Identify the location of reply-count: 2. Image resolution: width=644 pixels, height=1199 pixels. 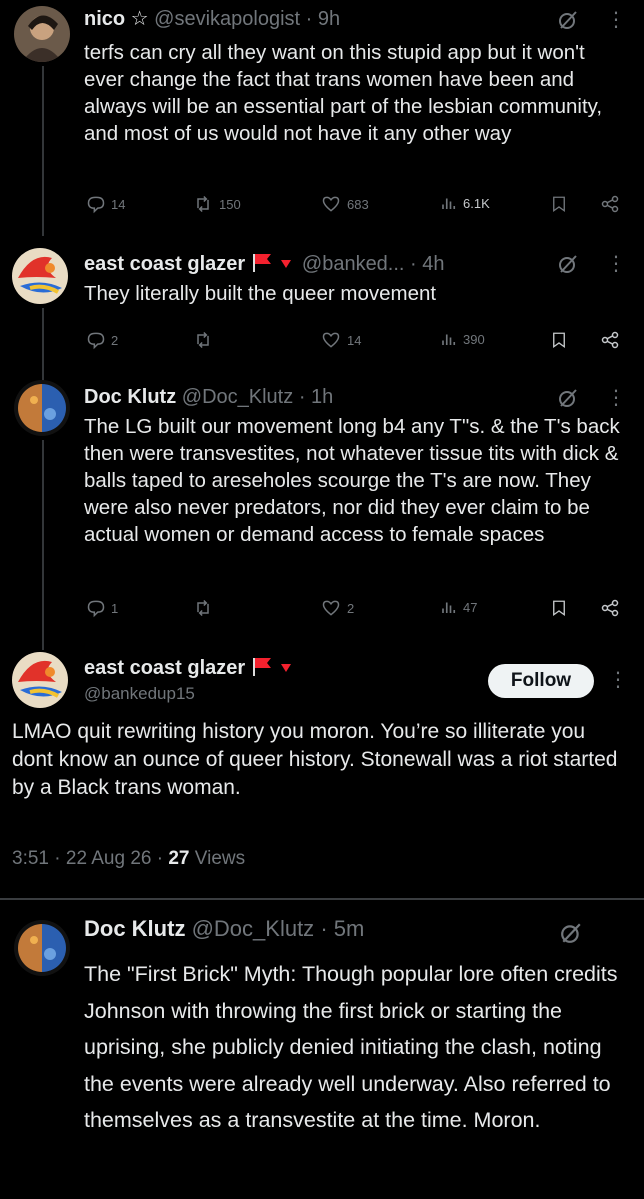
(115, 340).